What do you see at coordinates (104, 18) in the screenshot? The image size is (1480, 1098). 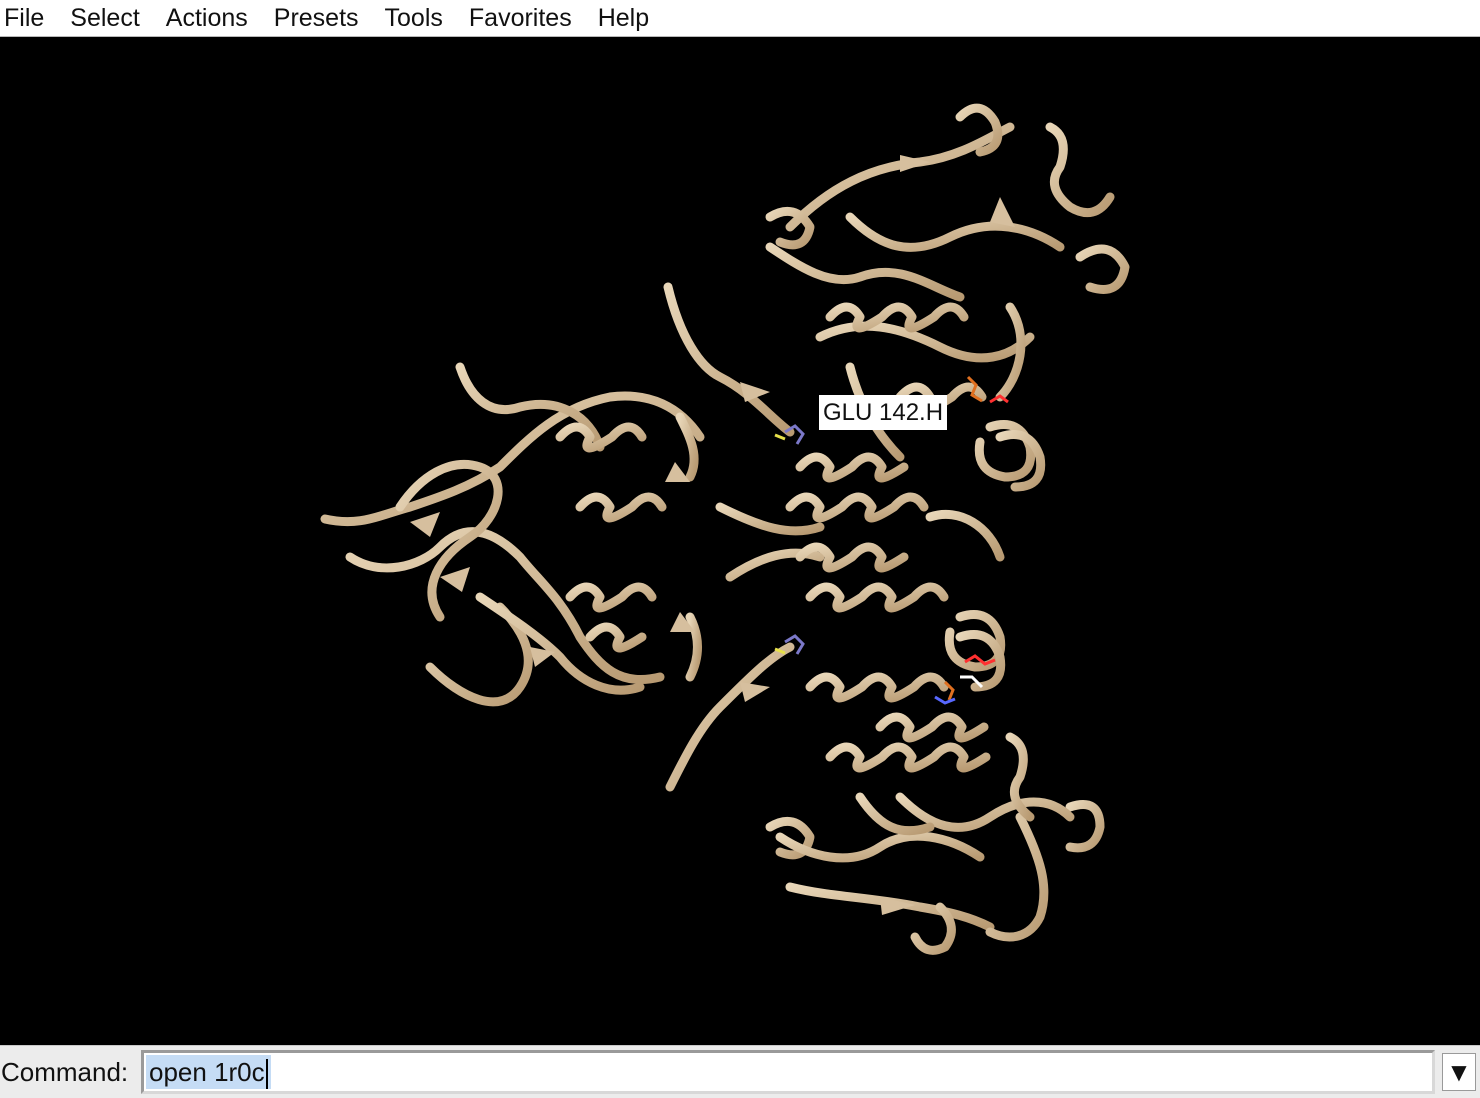 I see `menu-select: Select` at bounding box center [104, 18].